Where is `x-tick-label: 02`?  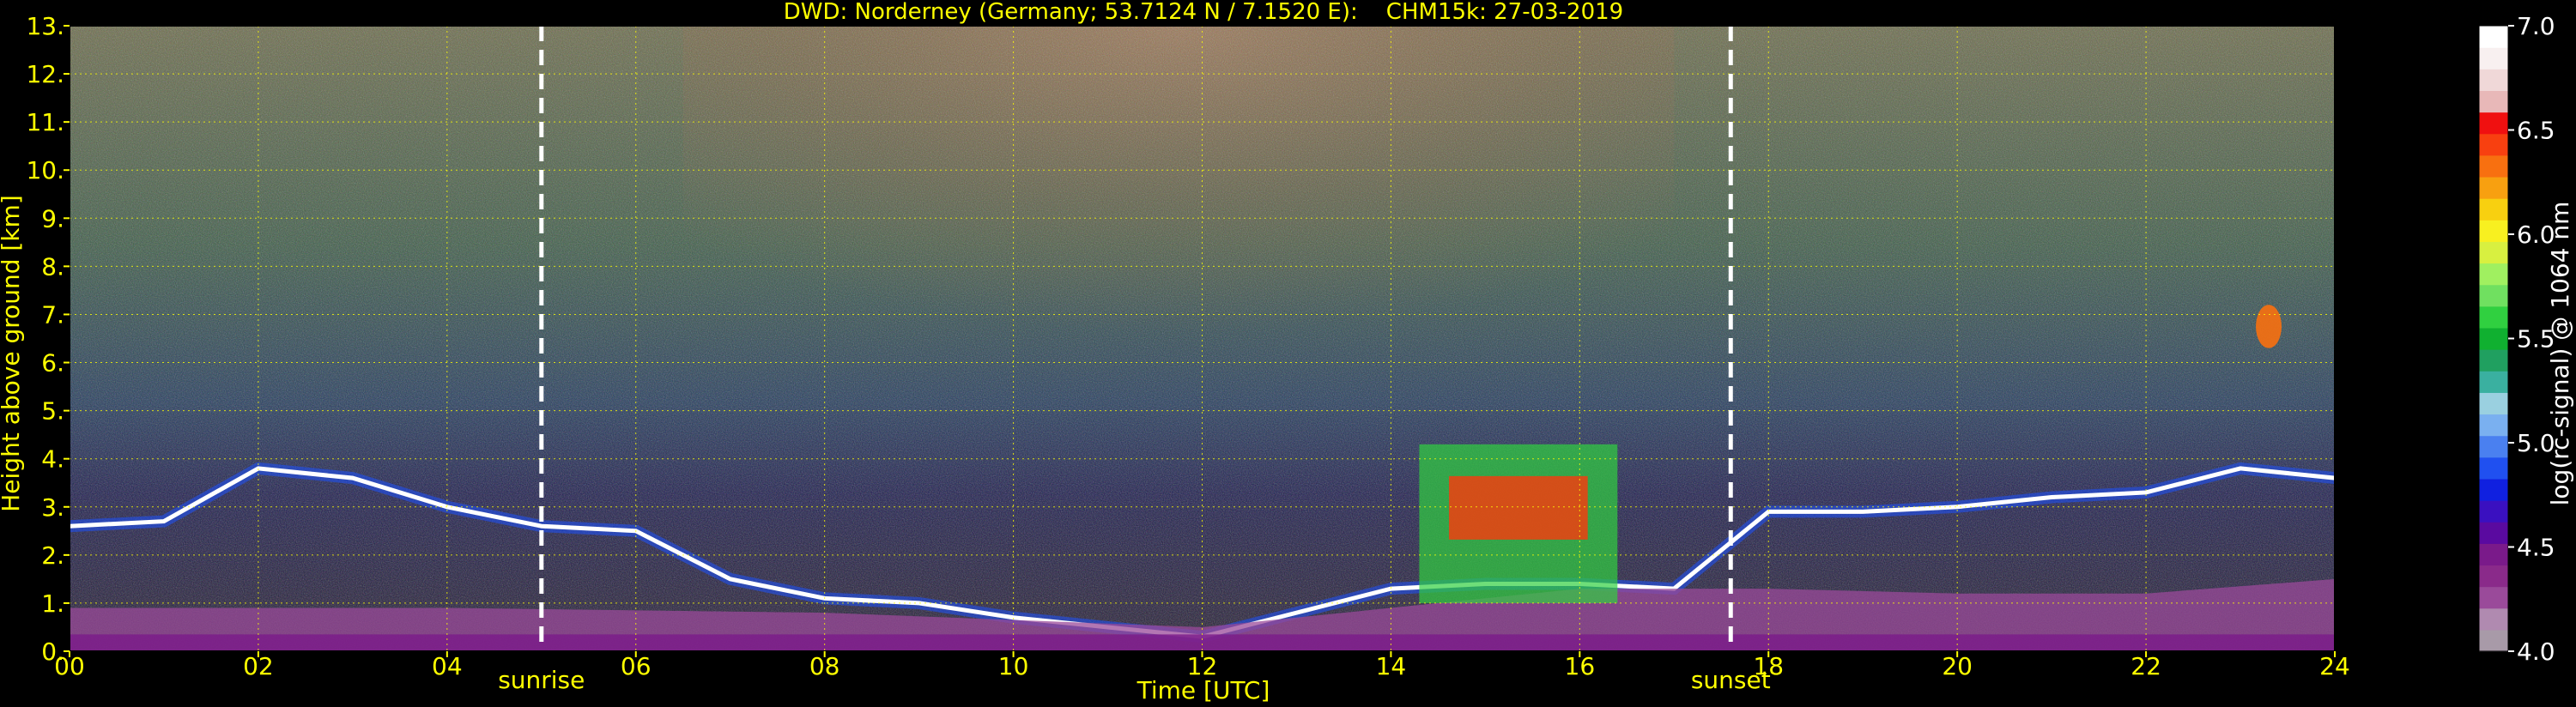
x-tick-label: 02 is located at coordinates (258, 666).